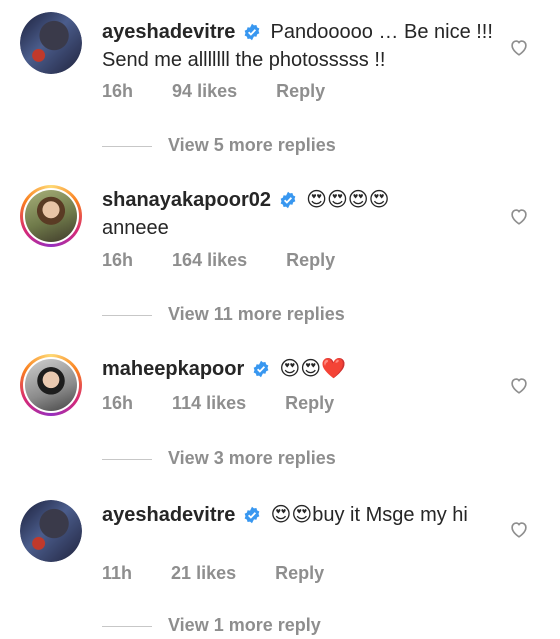 The width and height of the screenshot is (560, 639). Describe the element at coordinates (135, 228) in the screenshot. I see `comment-text: anneee` at that location.